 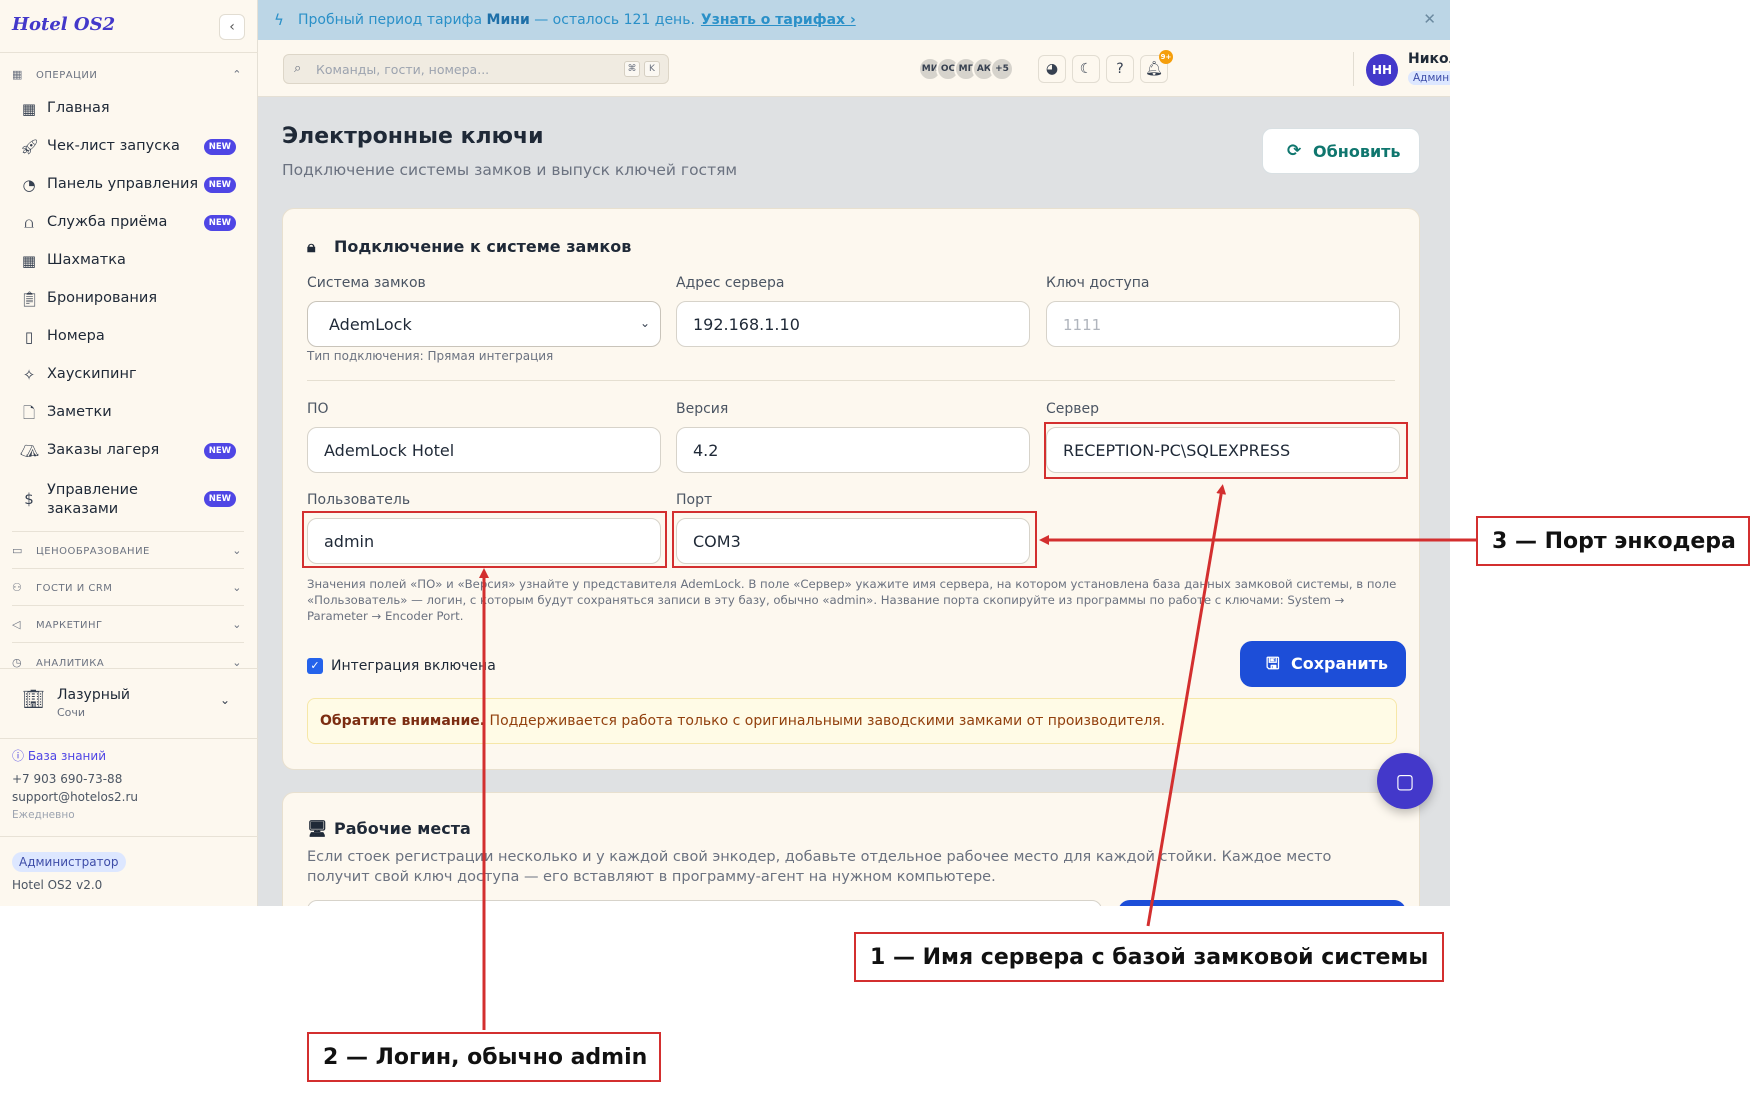 What do you see at coordinates (484, 1057) in the screenshot?
I see `callout-user: 2 — Логин, обычно admin` at bounding box center [484, 1057].